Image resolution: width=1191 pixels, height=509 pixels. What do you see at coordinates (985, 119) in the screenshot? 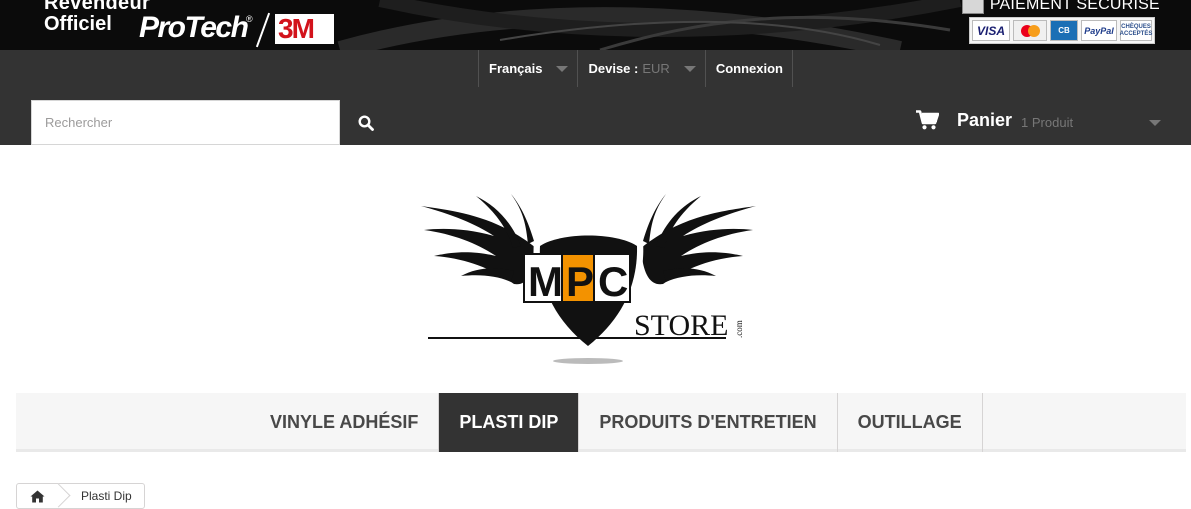
I see `cart-label: Panier` at bounding box center [985, 119].